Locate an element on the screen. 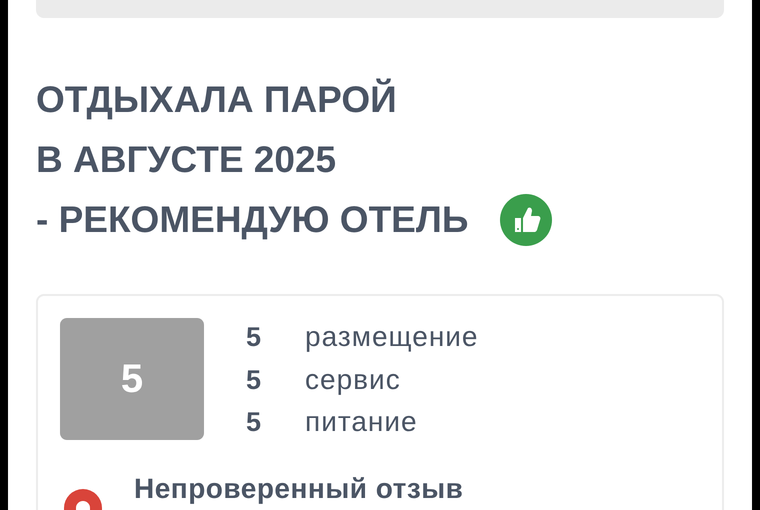  review-status: Непроверенный отзыв is located at coordinates (299, 489).